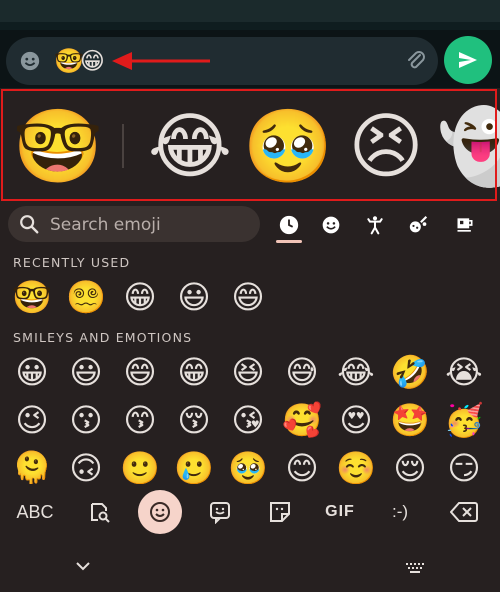 The width and height of the screenshot is (500, 592). Describe the element at coordinates (250, 512) in the screenshot. I see `keyboard-toolbar` at that location.